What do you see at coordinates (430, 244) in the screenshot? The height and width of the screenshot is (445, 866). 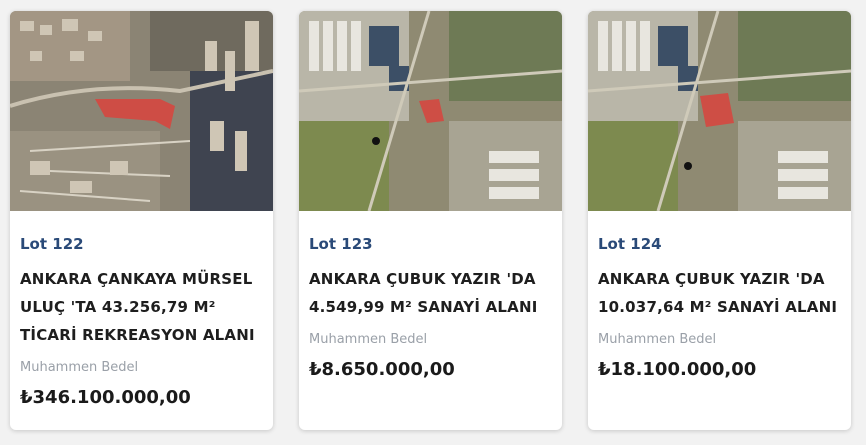 I see `lot-number: Lot 123` at bounding box center [430, 244].